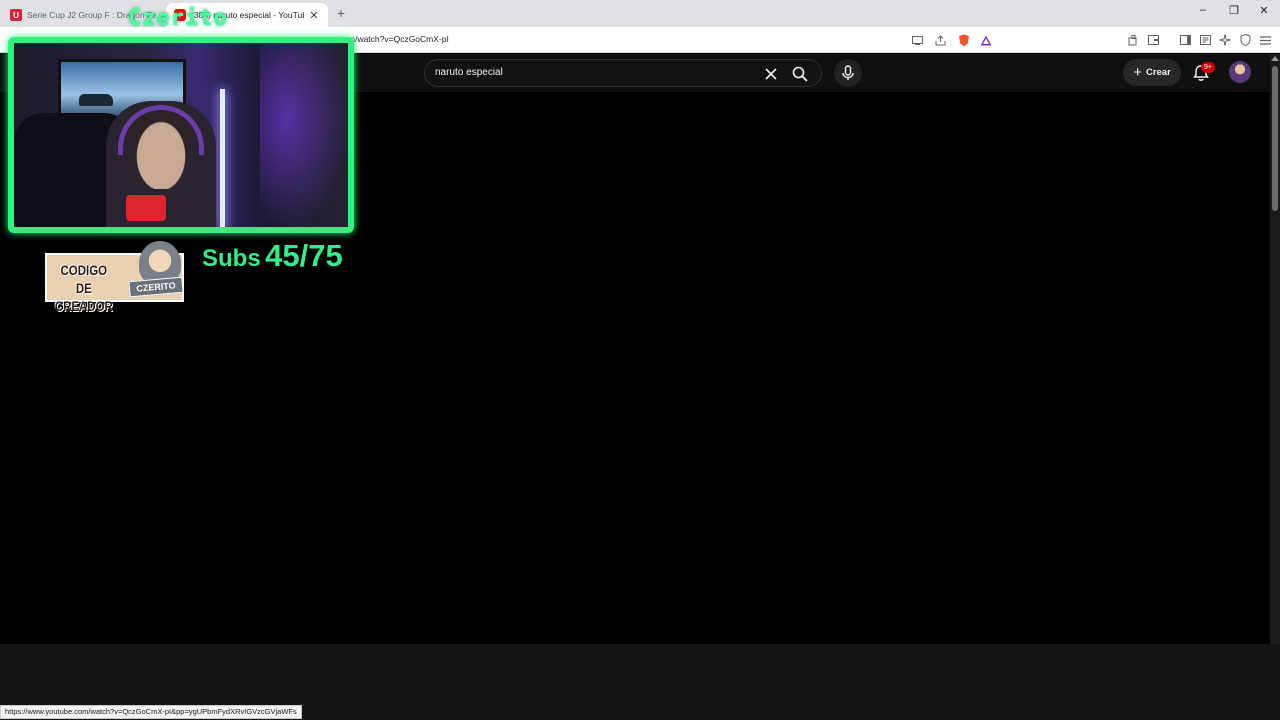  Describe the element at coordinates (1153, 40) in the screenshot. I see `wallet-icon` at that location.